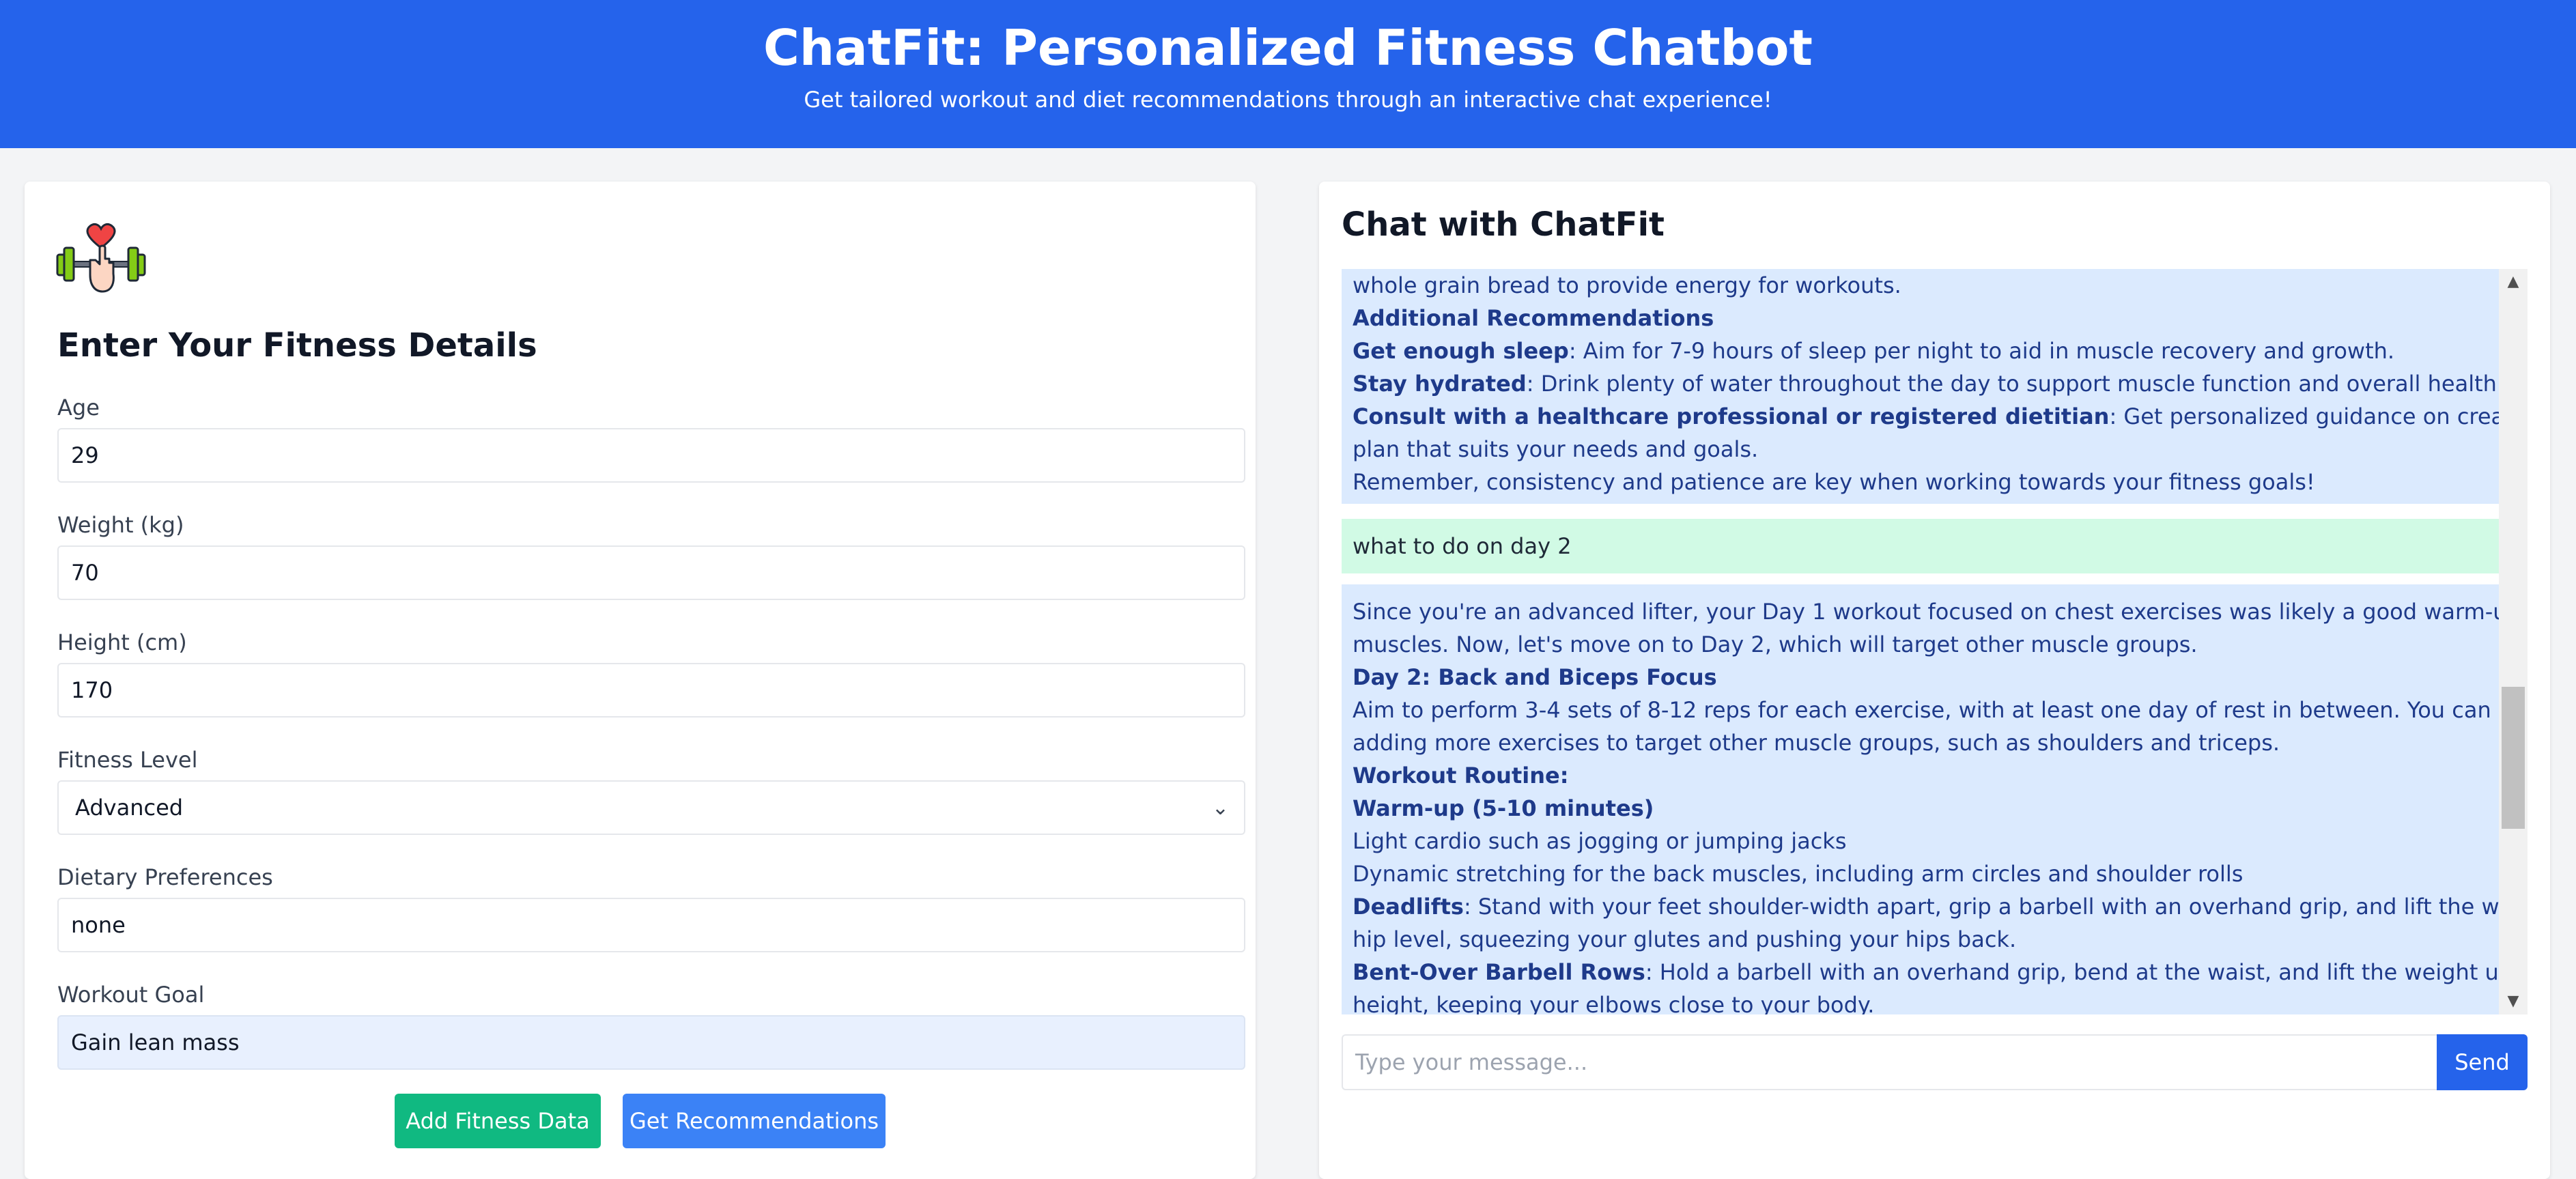 The height and width of the screenshot is (1179, 2576). I want to click on chat-scrollbar: ▲ ▼, so click(2513, 641).